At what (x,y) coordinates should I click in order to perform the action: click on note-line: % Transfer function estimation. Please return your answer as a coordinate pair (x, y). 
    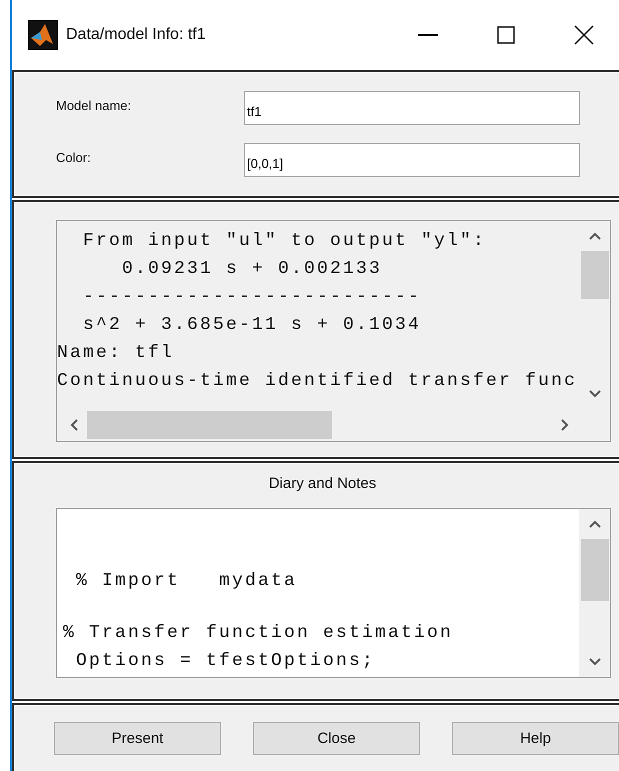
    Looking at the image, I should click on (258, 633).